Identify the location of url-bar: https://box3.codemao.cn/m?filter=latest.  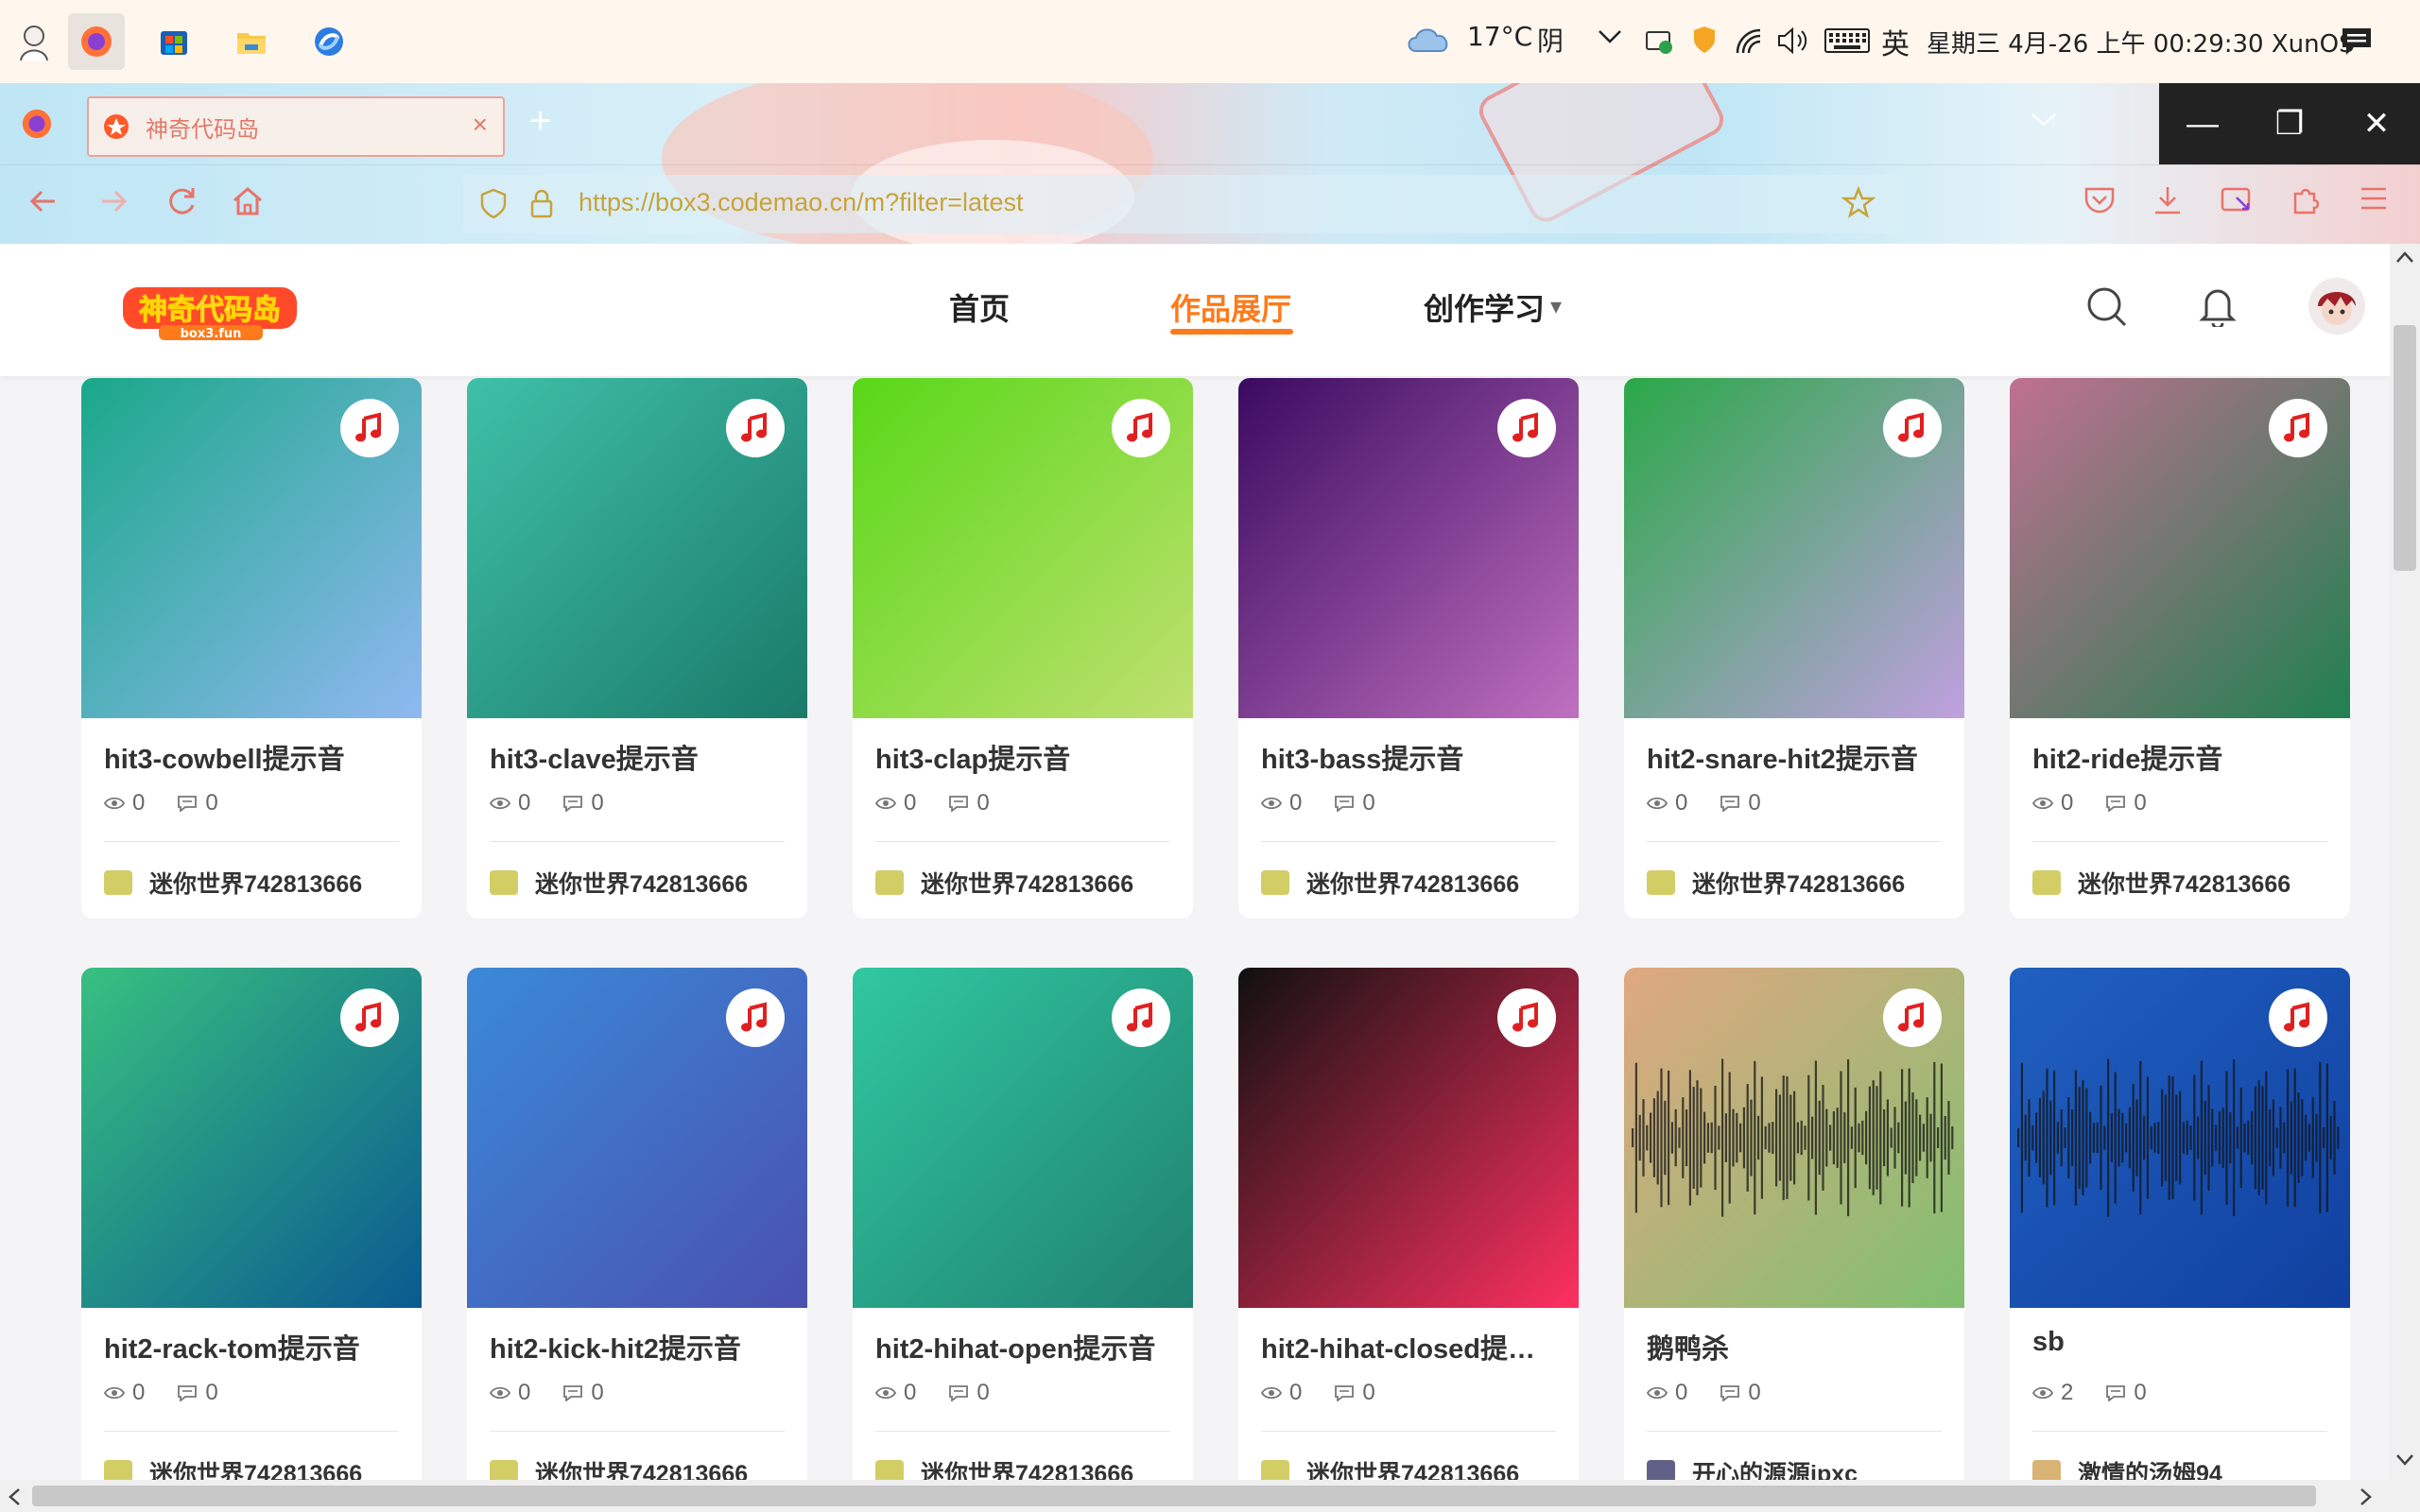
(1181, 204).